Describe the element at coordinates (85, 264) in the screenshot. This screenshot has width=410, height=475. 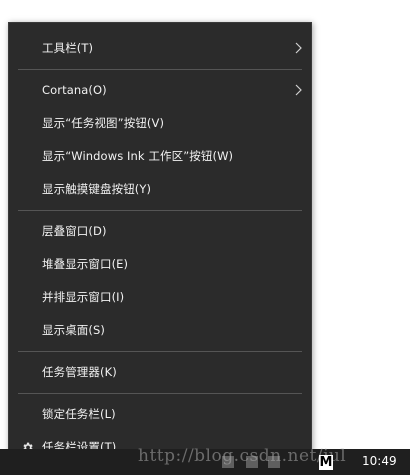
I see `menu-item-label: 堆叠显示窗口(E)` at that location.